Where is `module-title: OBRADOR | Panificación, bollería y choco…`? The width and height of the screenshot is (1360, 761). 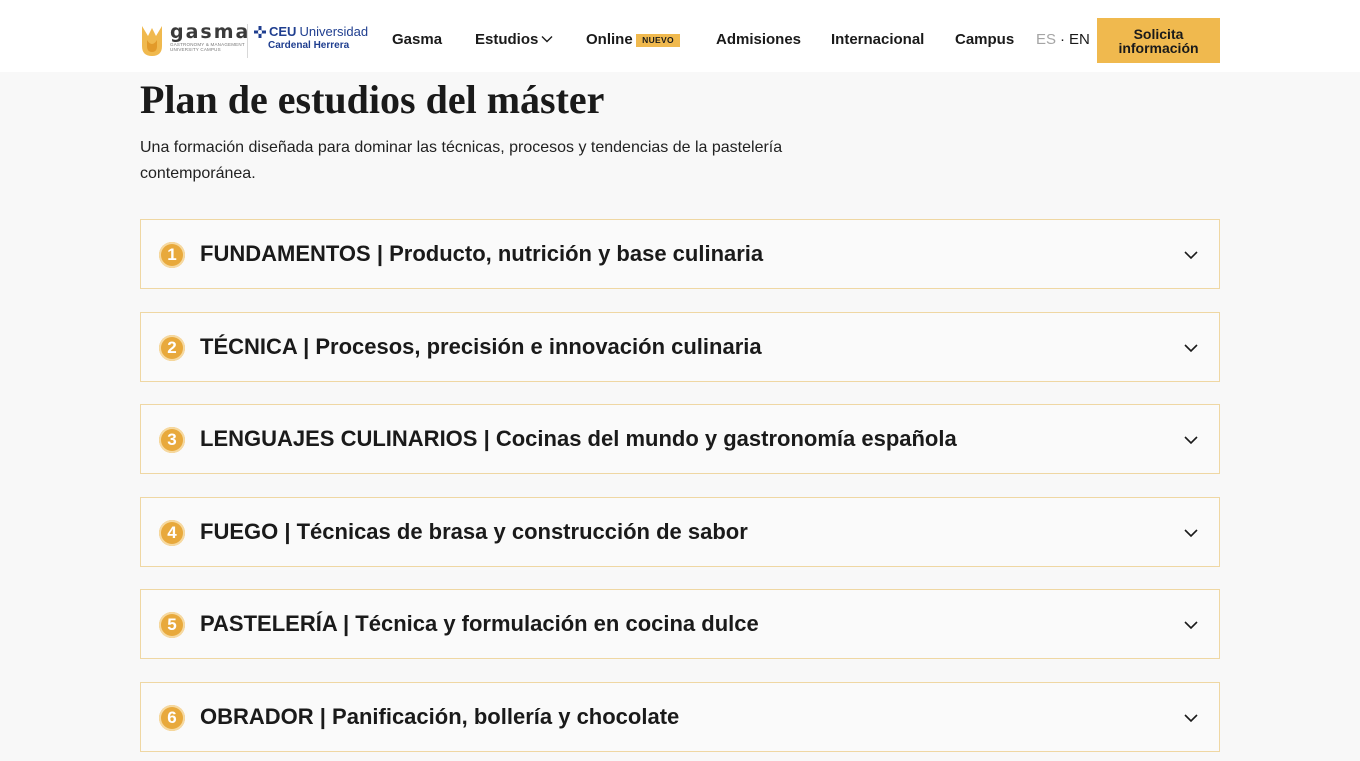
module-title: OBRADOR | Panificación, bollería y choco… is located at coordinates (440, 716).